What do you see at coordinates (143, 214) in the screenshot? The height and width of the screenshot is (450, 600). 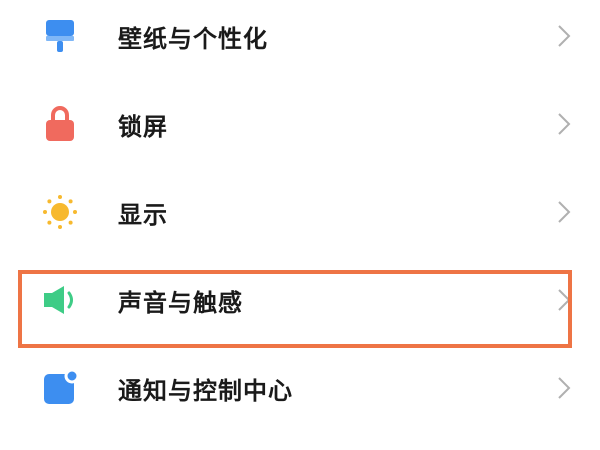 I see `settings-item-label: 显示` at bounding box center [143, 214].